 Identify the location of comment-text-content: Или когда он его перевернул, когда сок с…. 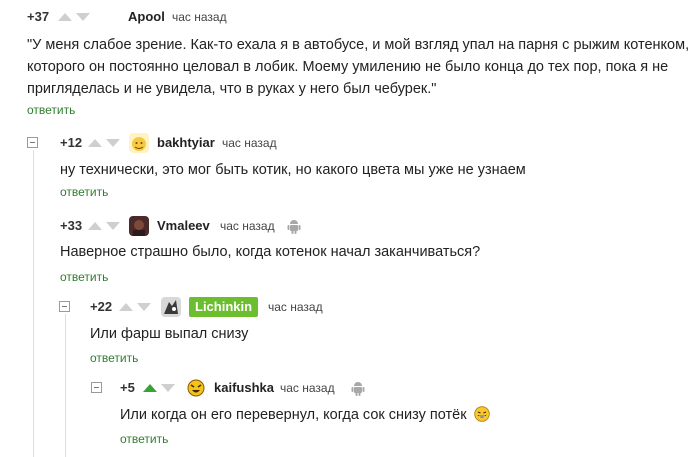
(293, 415).